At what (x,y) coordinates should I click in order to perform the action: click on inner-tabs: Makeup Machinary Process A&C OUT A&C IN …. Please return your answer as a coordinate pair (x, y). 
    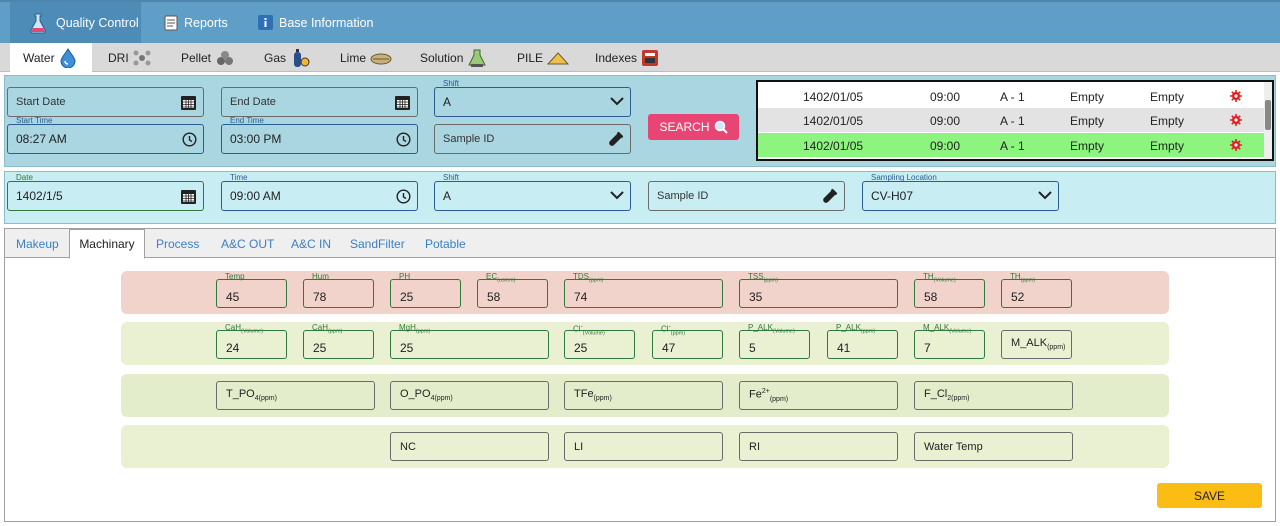
    Looking at the image, I should click on (640, 244).